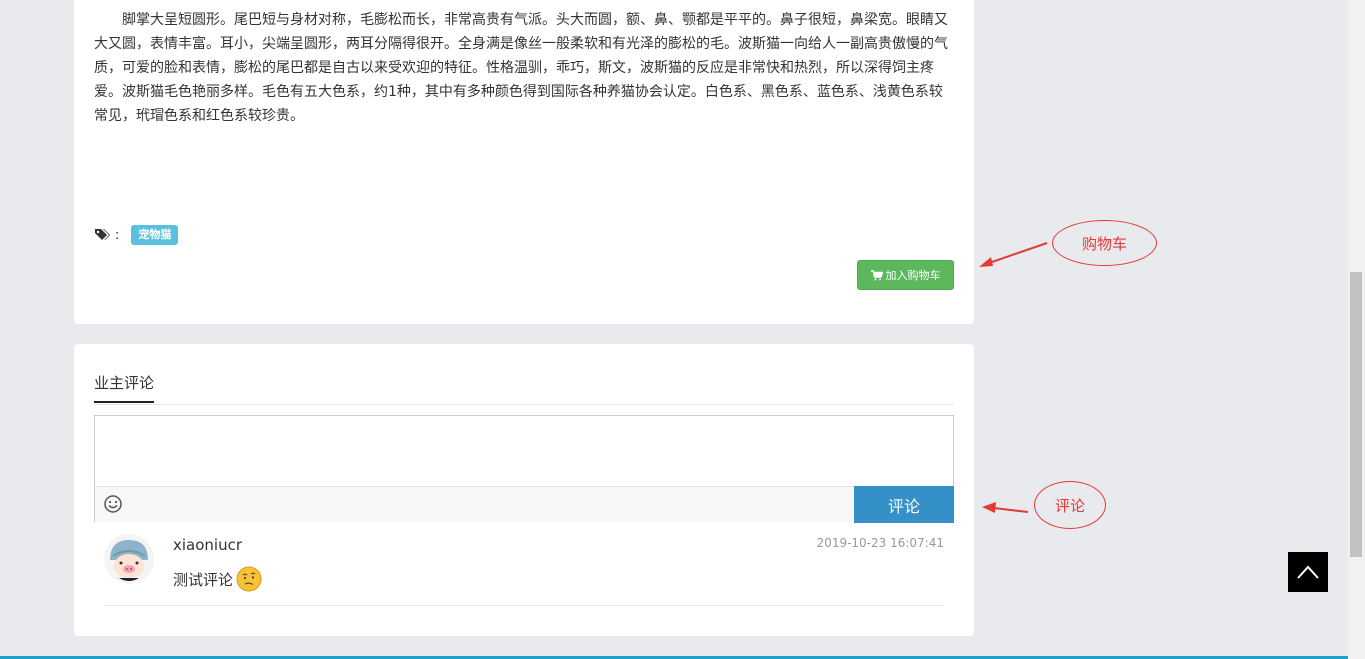 This screenshot has width=1365, height=659. What do you see at coordinates (1104, 243) in the screenshot?
I see `annotation-cart-label: 购物车` at bounding box center [1104, 243].